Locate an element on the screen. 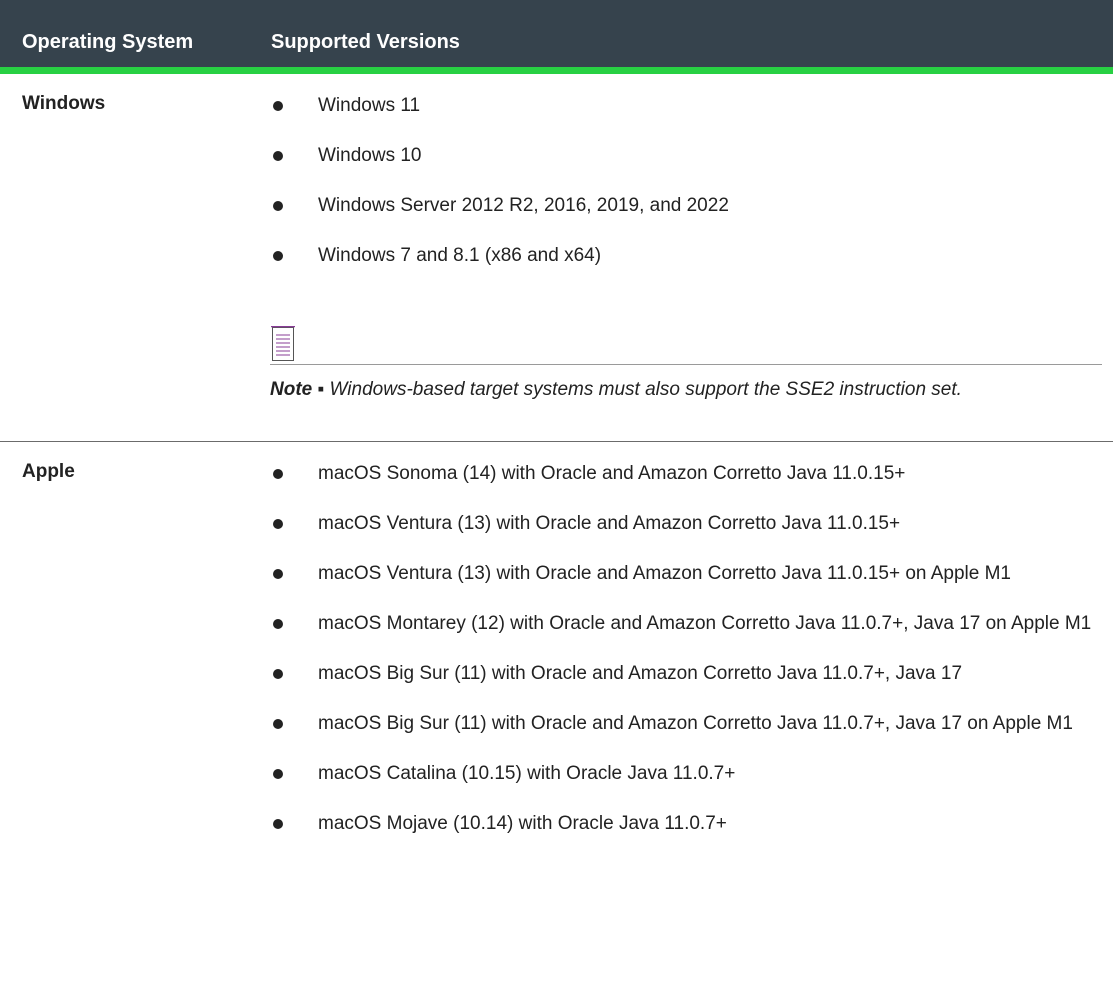 This screenshot has height=990, width=1113. list-item: Windows 7 and 8.1 (x86 and x64) is located at coordinates (686, 256).